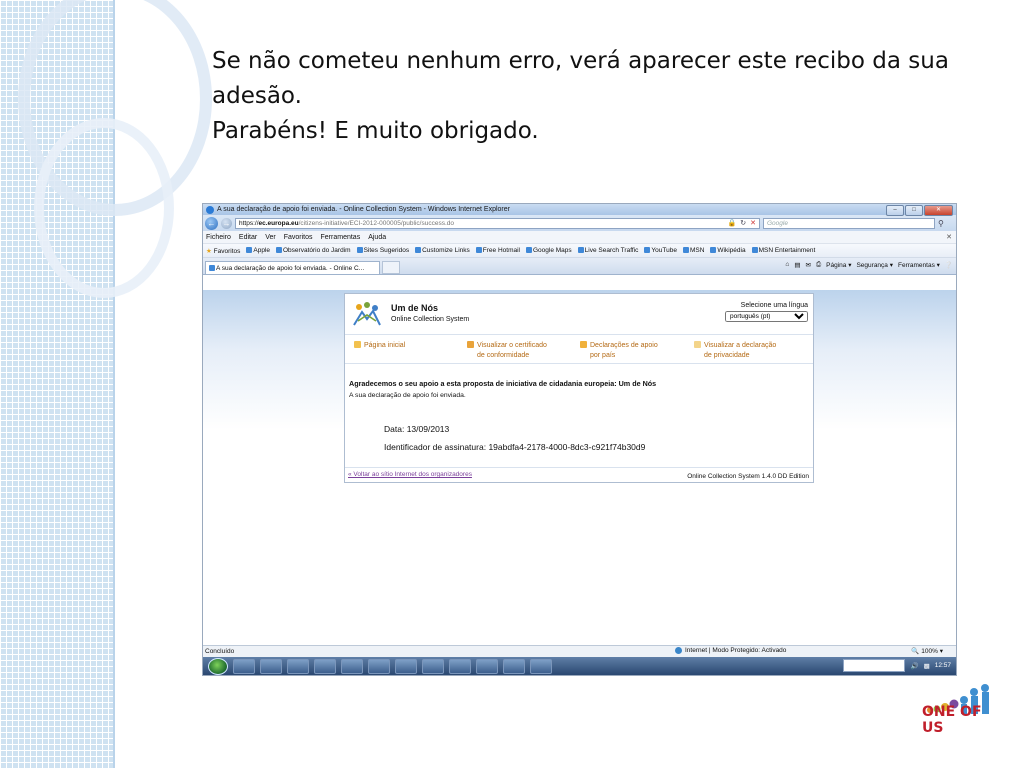  I want to click on clock: 12:57, so click(943, 665).